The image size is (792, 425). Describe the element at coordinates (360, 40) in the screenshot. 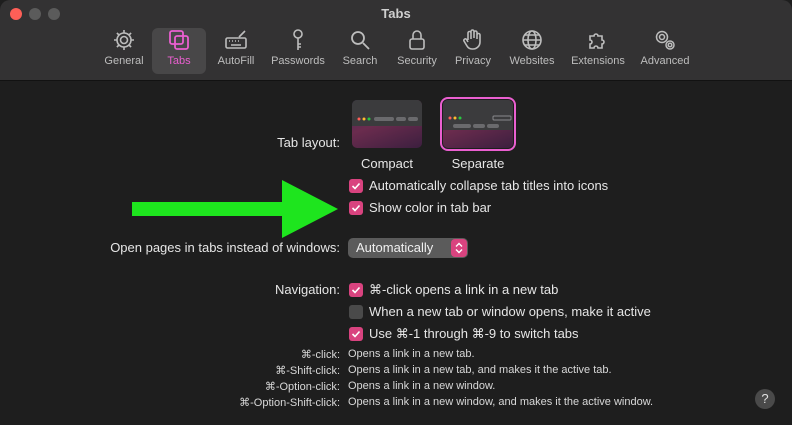

I see `magnifier-icon` at that location.